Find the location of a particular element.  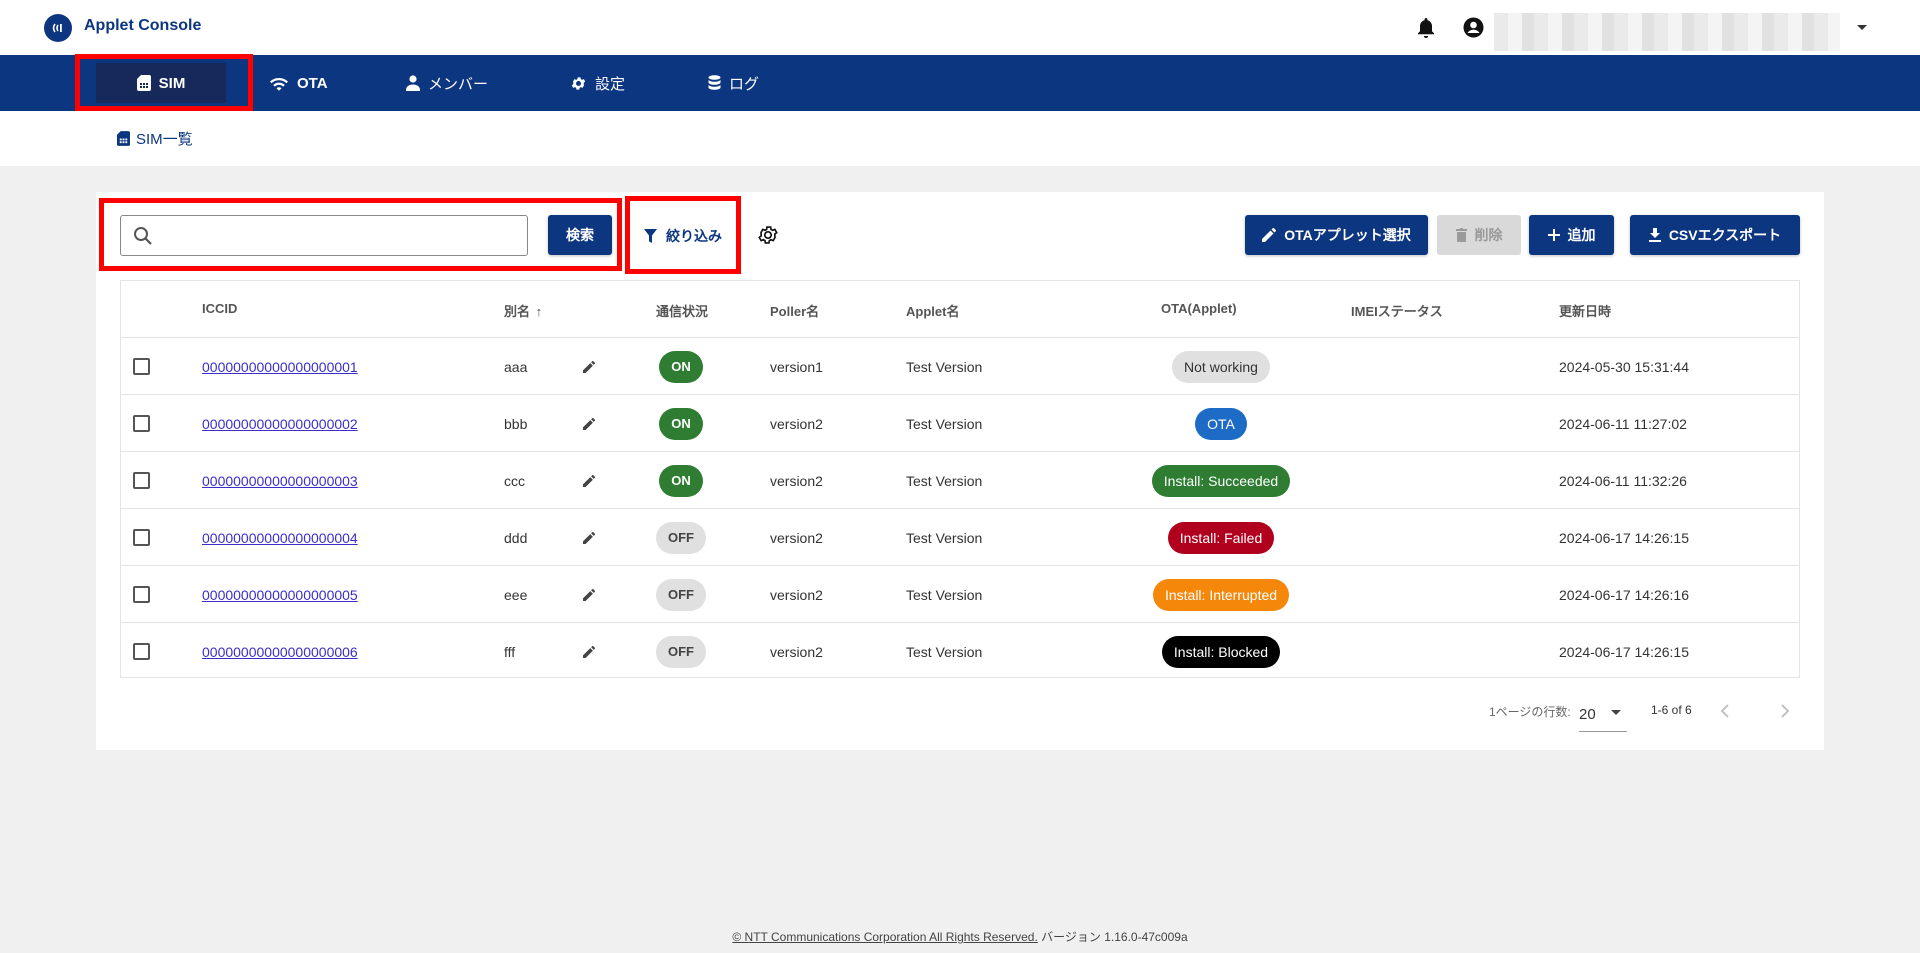

iccid-link: 00000000000000000001 is located at coordinates (280, 367).